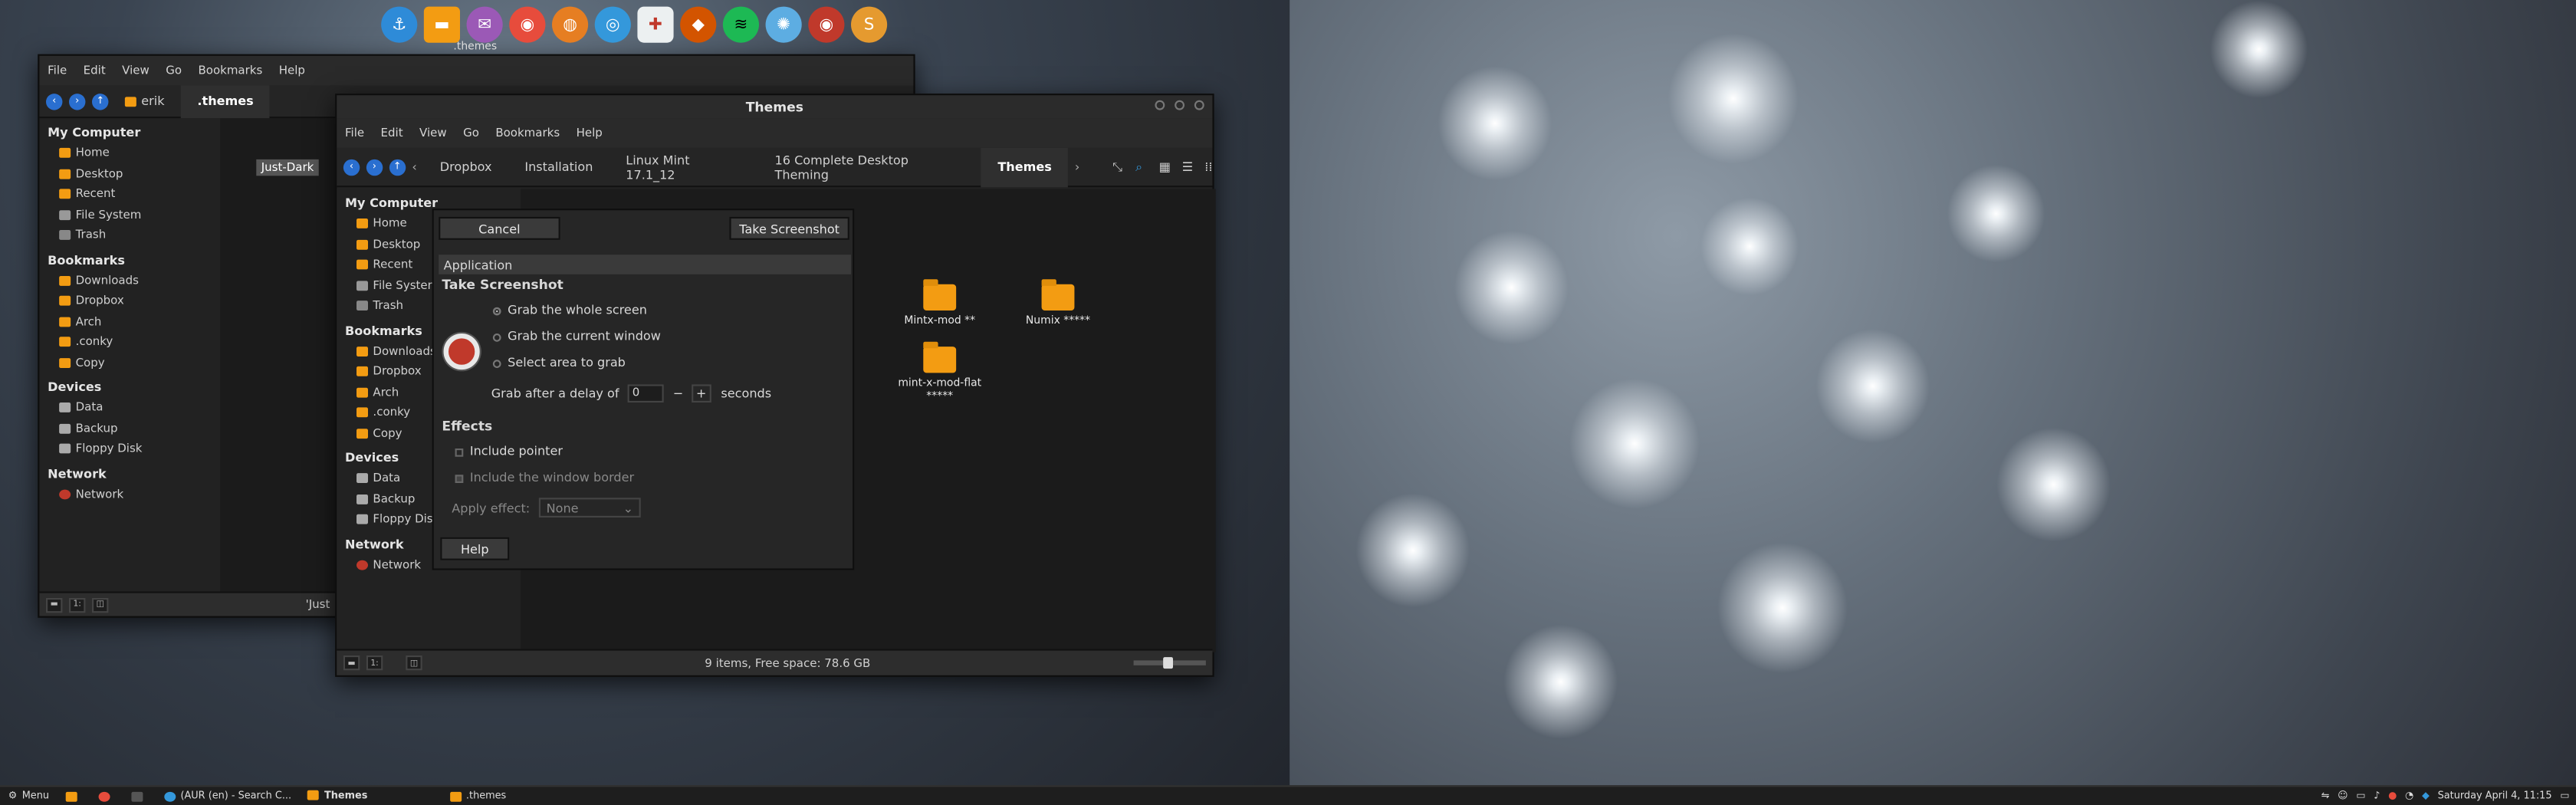 Image resolution: width=2576 pixels, height=805 pixels. I want to click on sidebar-item-arch: Arch, so click(129, 321).